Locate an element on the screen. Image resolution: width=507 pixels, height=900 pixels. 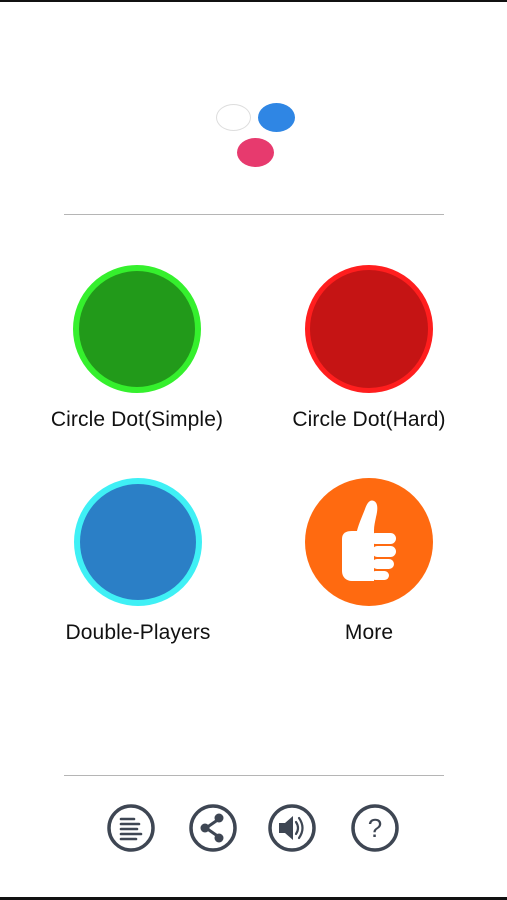
bottom-toolbar: ? is located at coordinates (253, 828).